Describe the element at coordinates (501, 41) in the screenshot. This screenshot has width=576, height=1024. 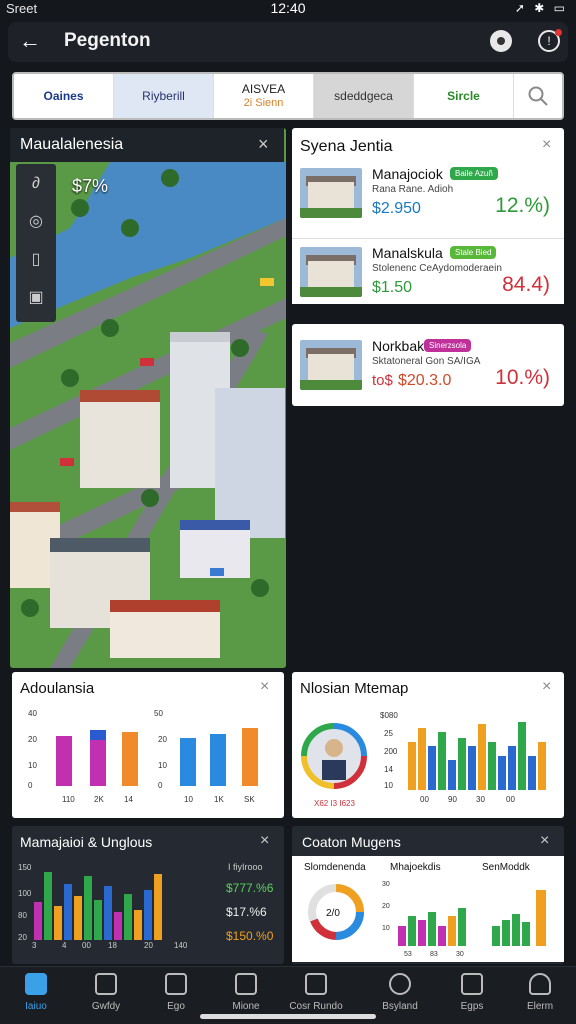
I see `location-pin-icon` at that location.